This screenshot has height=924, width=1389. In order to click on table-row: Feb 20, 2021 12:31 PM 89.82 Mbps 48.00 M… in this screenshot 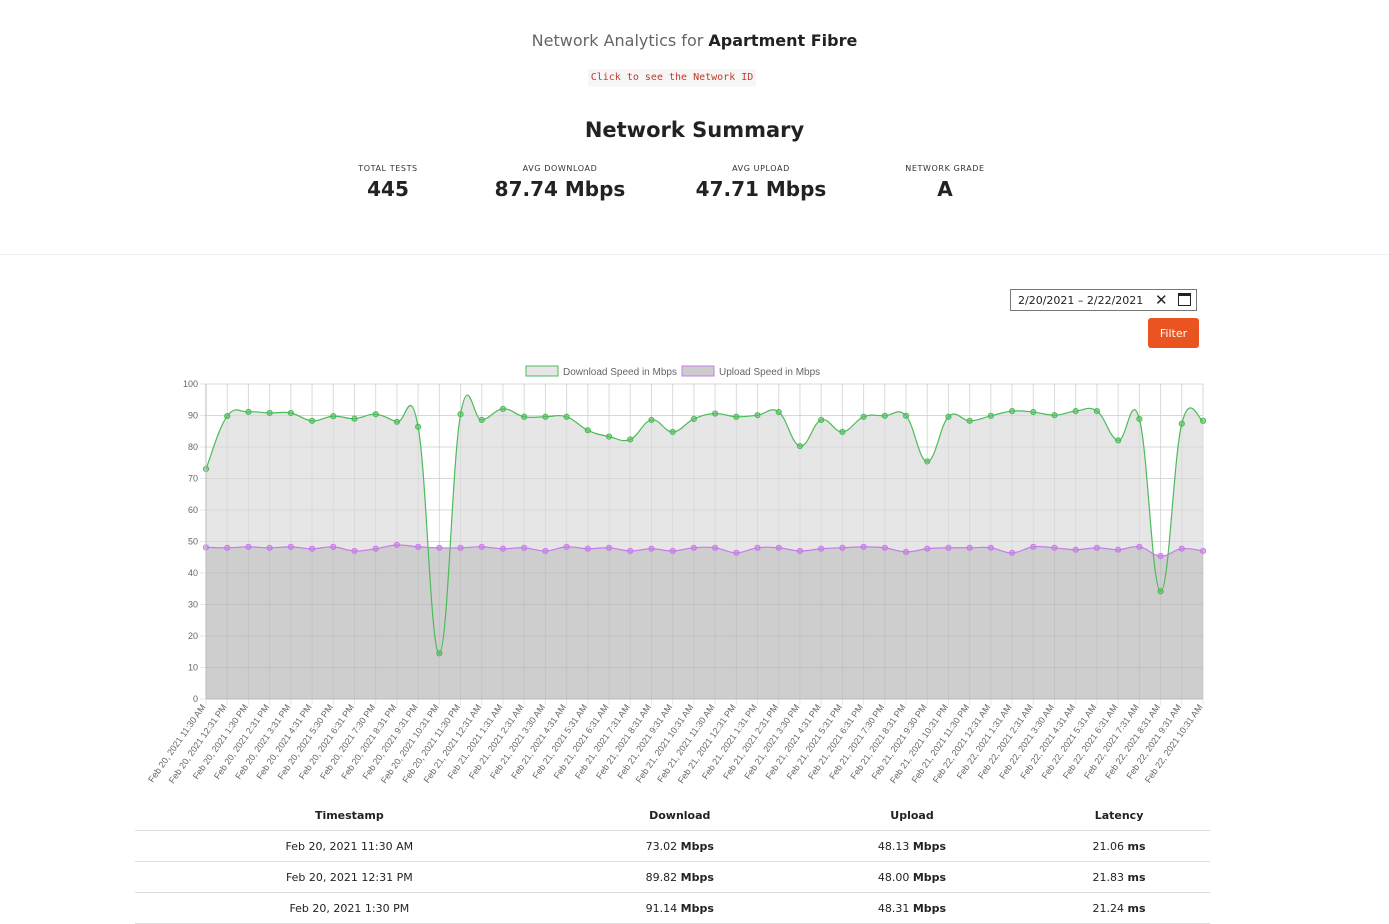, I will do `click(672, 877)`.